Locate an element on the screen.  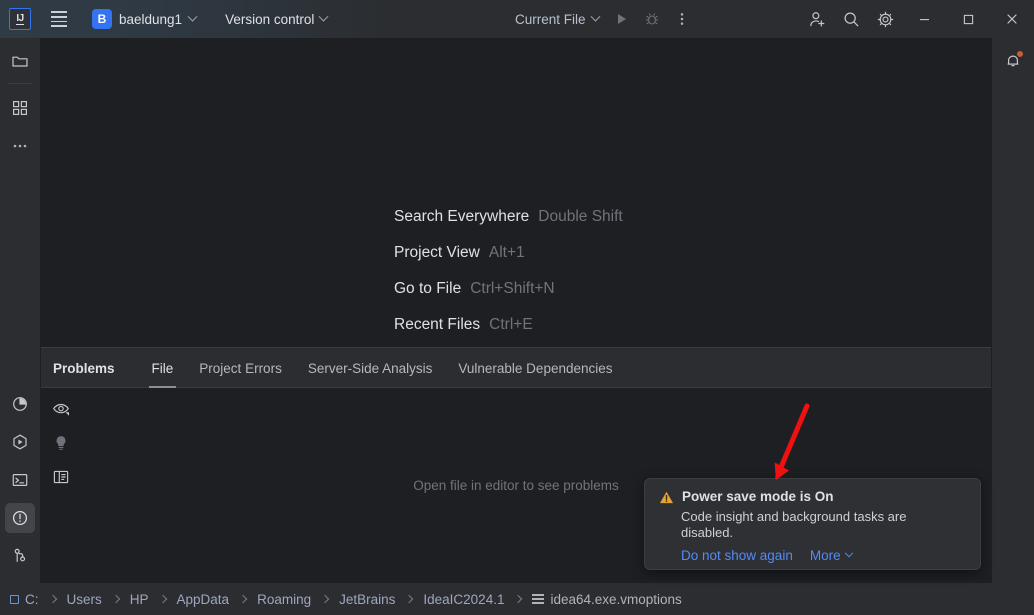
close-icon is located at coordinates (1012, 19).